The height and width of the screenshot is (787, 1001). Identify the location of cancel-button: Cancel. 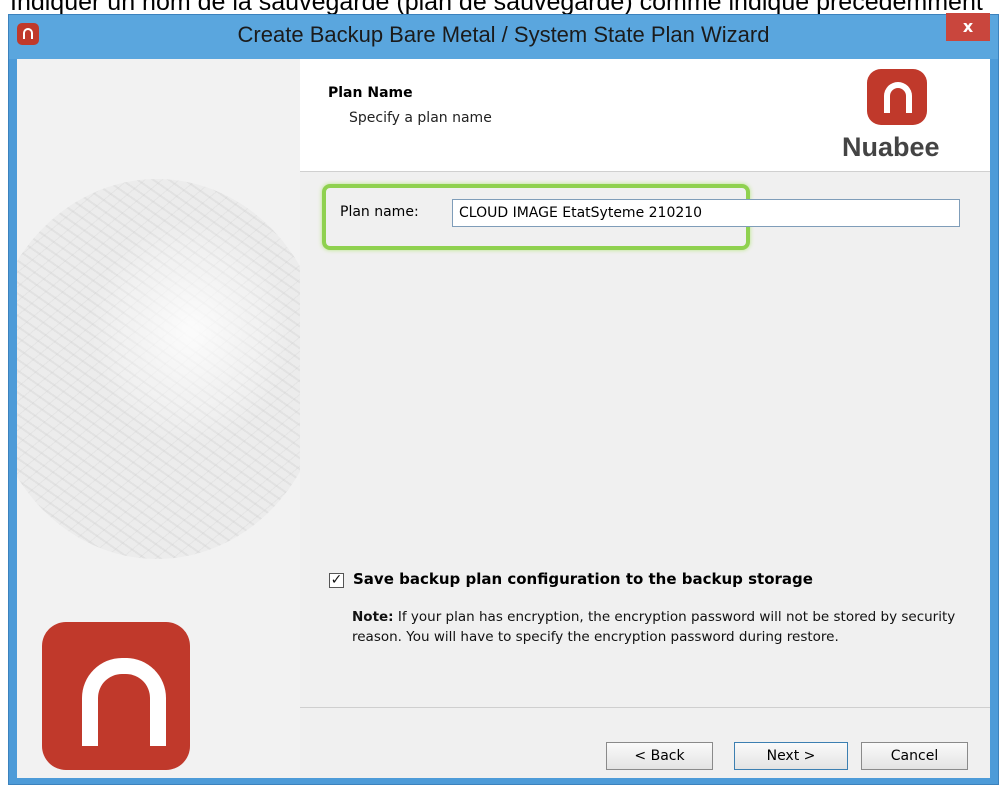
(914, 756).